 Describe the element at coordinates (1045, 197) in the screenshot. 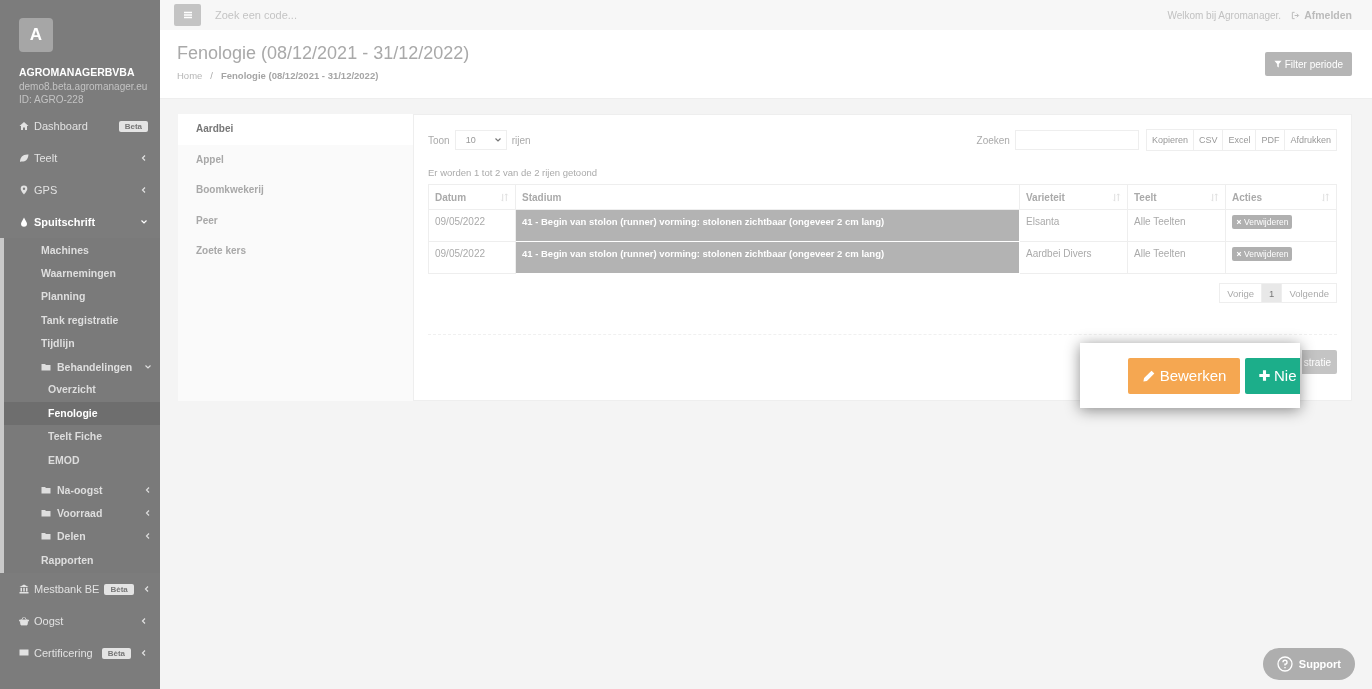

I see `column-header: Varieteit` at that location.